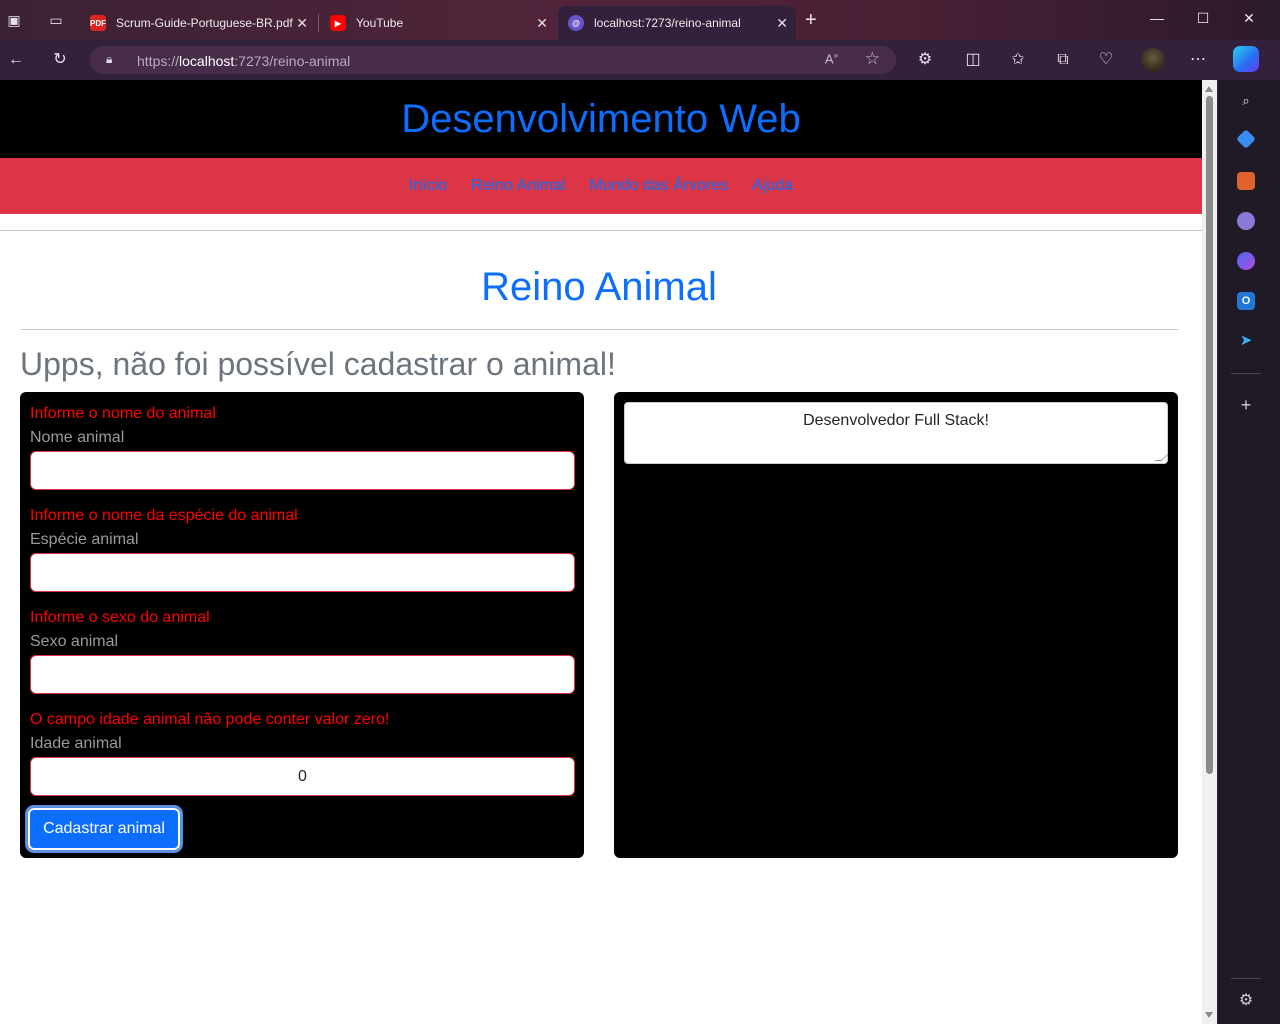 This screenshot has width=1280, height=1024. What do you see at coordinates (576, 23) in the screenshot?
I see `localhost-icon: @` at bounding box center [576, 23].